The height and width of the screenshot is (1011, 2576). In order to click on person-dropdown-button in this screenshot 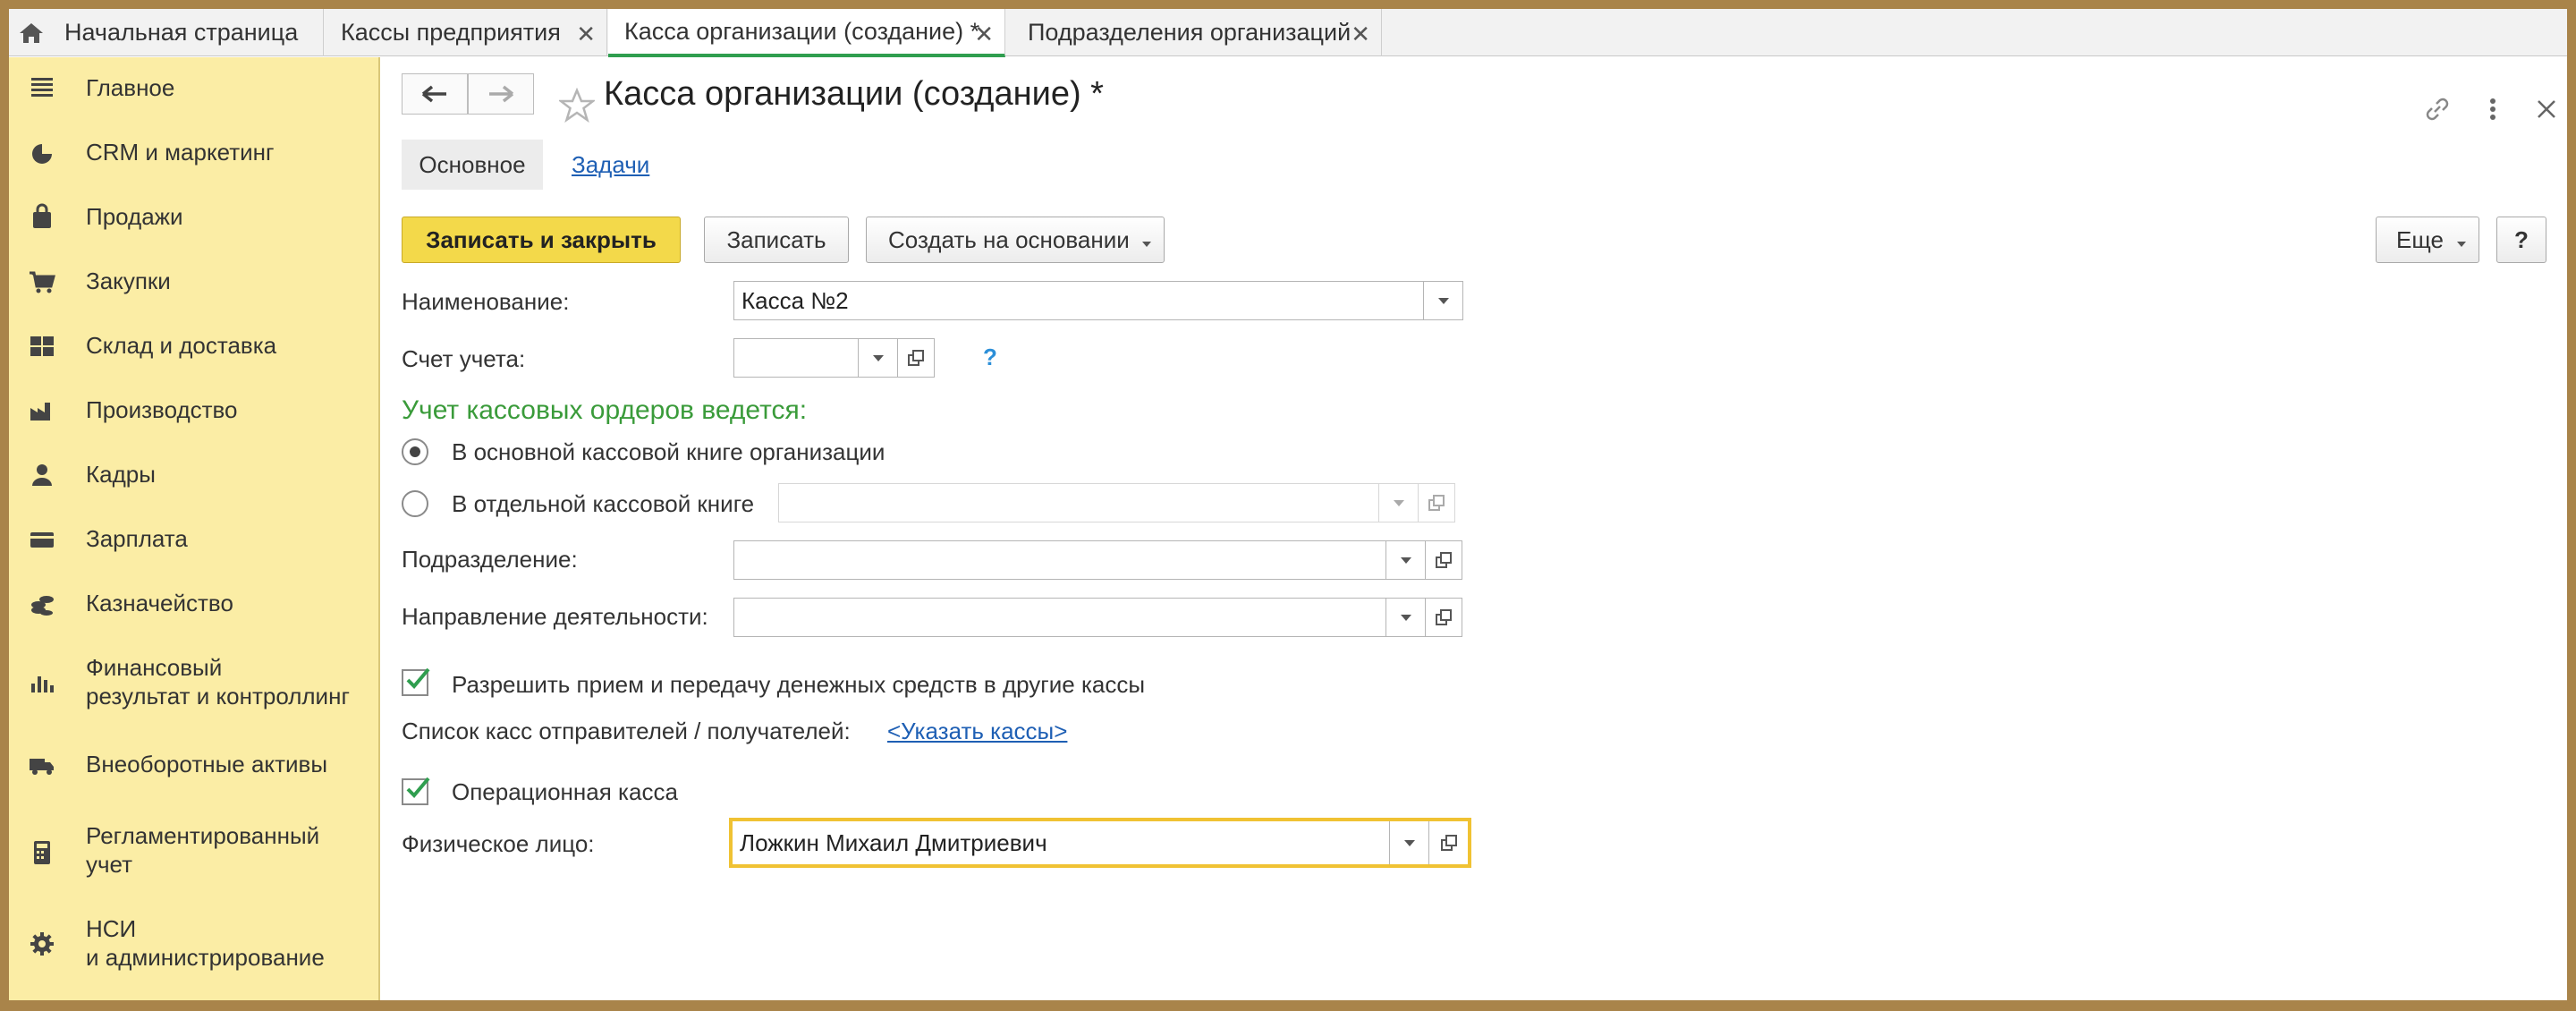, I will do `click(1408, 843)`.